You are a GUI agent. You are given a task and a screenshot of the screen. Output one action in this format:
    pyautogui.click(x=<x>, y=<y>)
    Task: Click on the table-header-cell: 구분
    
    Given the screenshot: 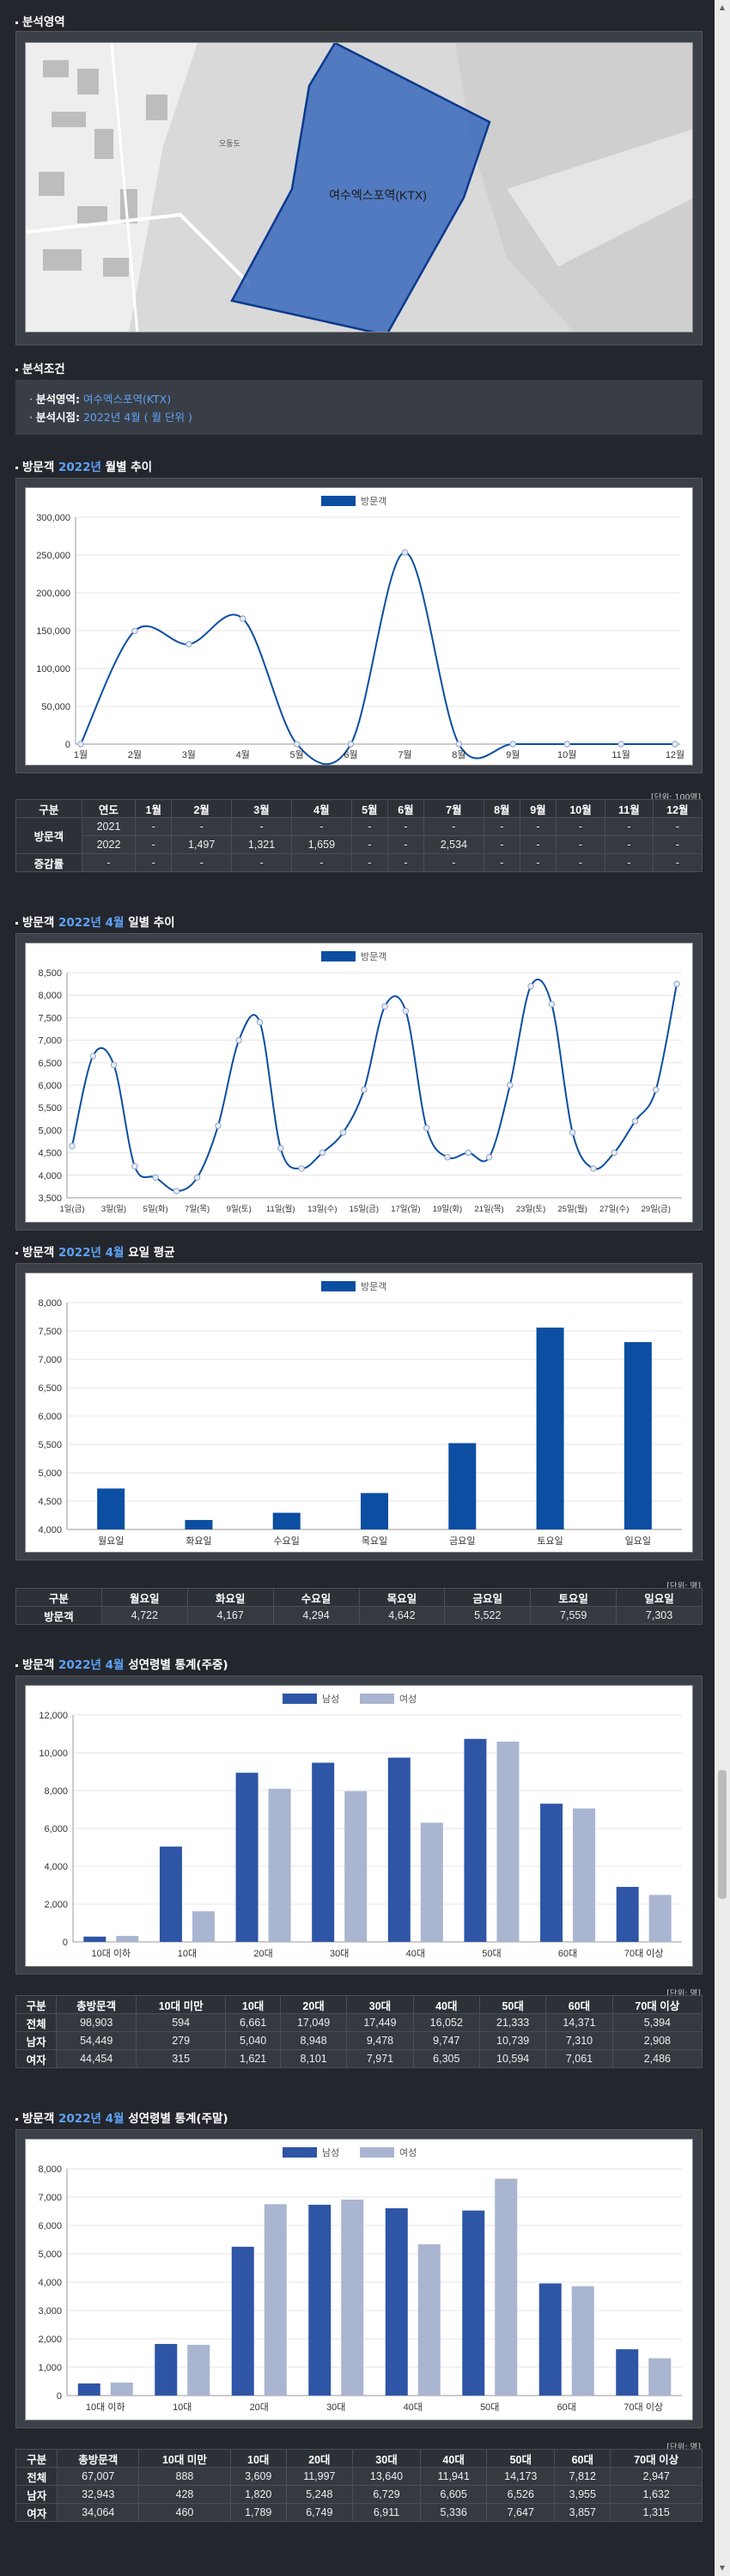 What is the action you would take?
    pyautogui.click(x=48, y=808)
    